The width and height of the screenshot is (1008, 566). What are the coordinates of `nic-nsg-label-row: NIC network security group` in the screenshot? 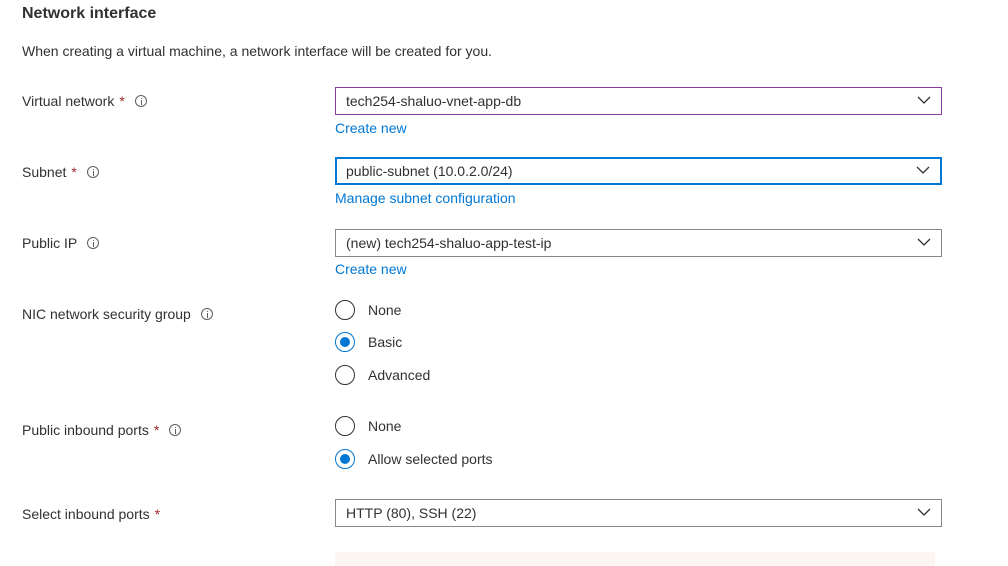 It's located at (117, 314).